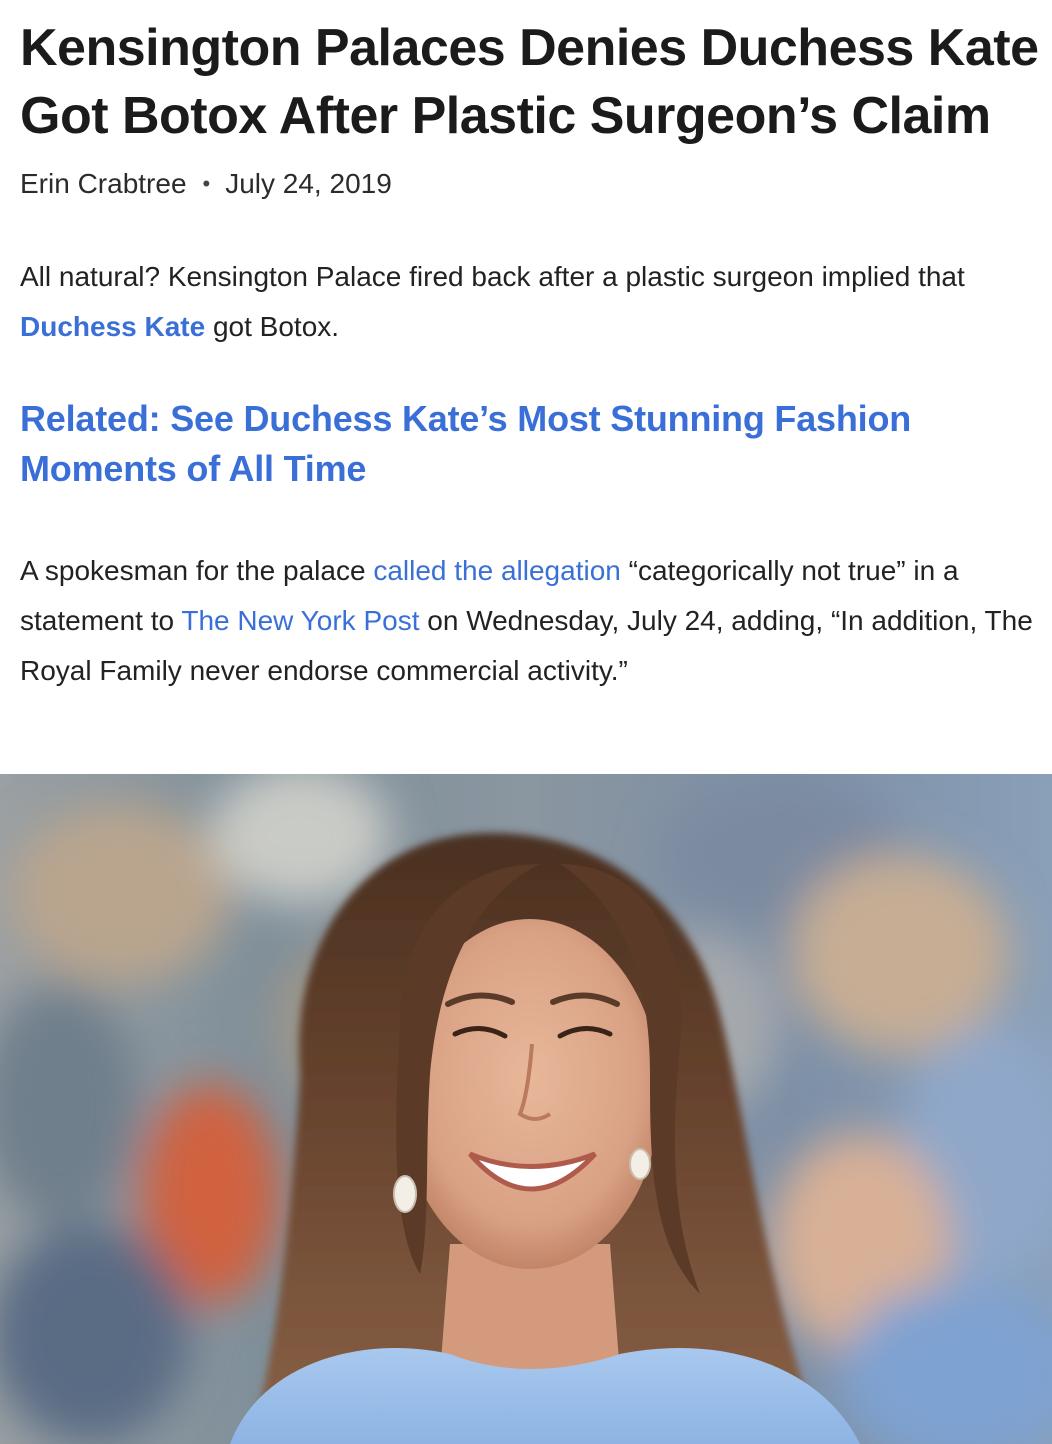  I want to click on duchess-kate-link: Duchess Kate, so click(112, 326).